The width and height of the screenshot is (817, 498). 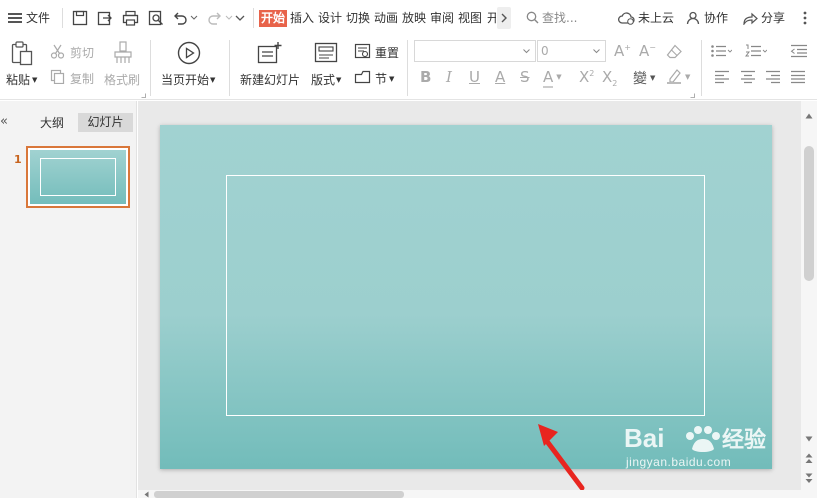 What do you see at coordinates (130, 18) in the screenshot?
I see `print-icon` at bounding box center [130, 18].